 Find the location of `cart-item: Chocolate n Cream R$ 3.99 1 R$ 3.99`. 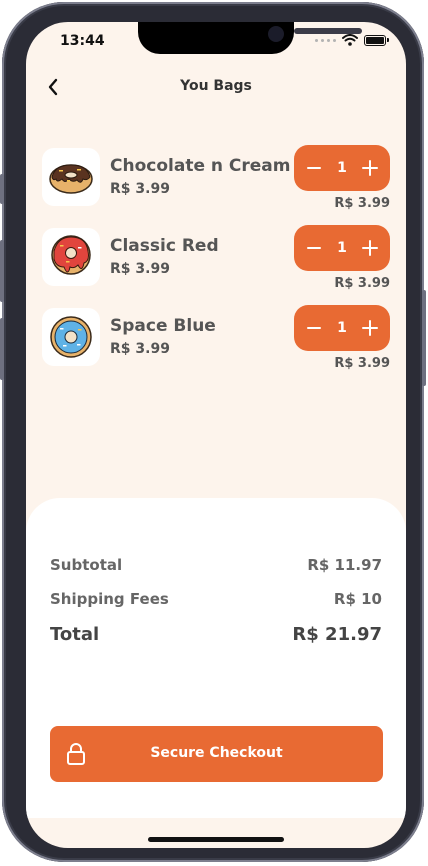

cart-item: Chocolate n Cream R$ 3.99 1 R$ 3.99 is located at coordinates (216, 178).